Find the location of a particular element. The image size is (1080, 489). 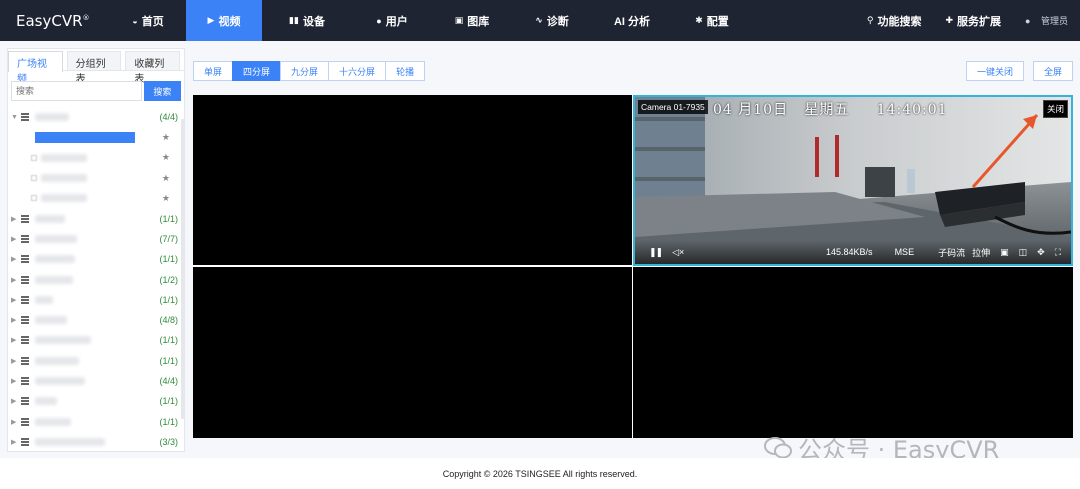

layout-quad-button: 四分屏 is located at coordinates (257, 71).